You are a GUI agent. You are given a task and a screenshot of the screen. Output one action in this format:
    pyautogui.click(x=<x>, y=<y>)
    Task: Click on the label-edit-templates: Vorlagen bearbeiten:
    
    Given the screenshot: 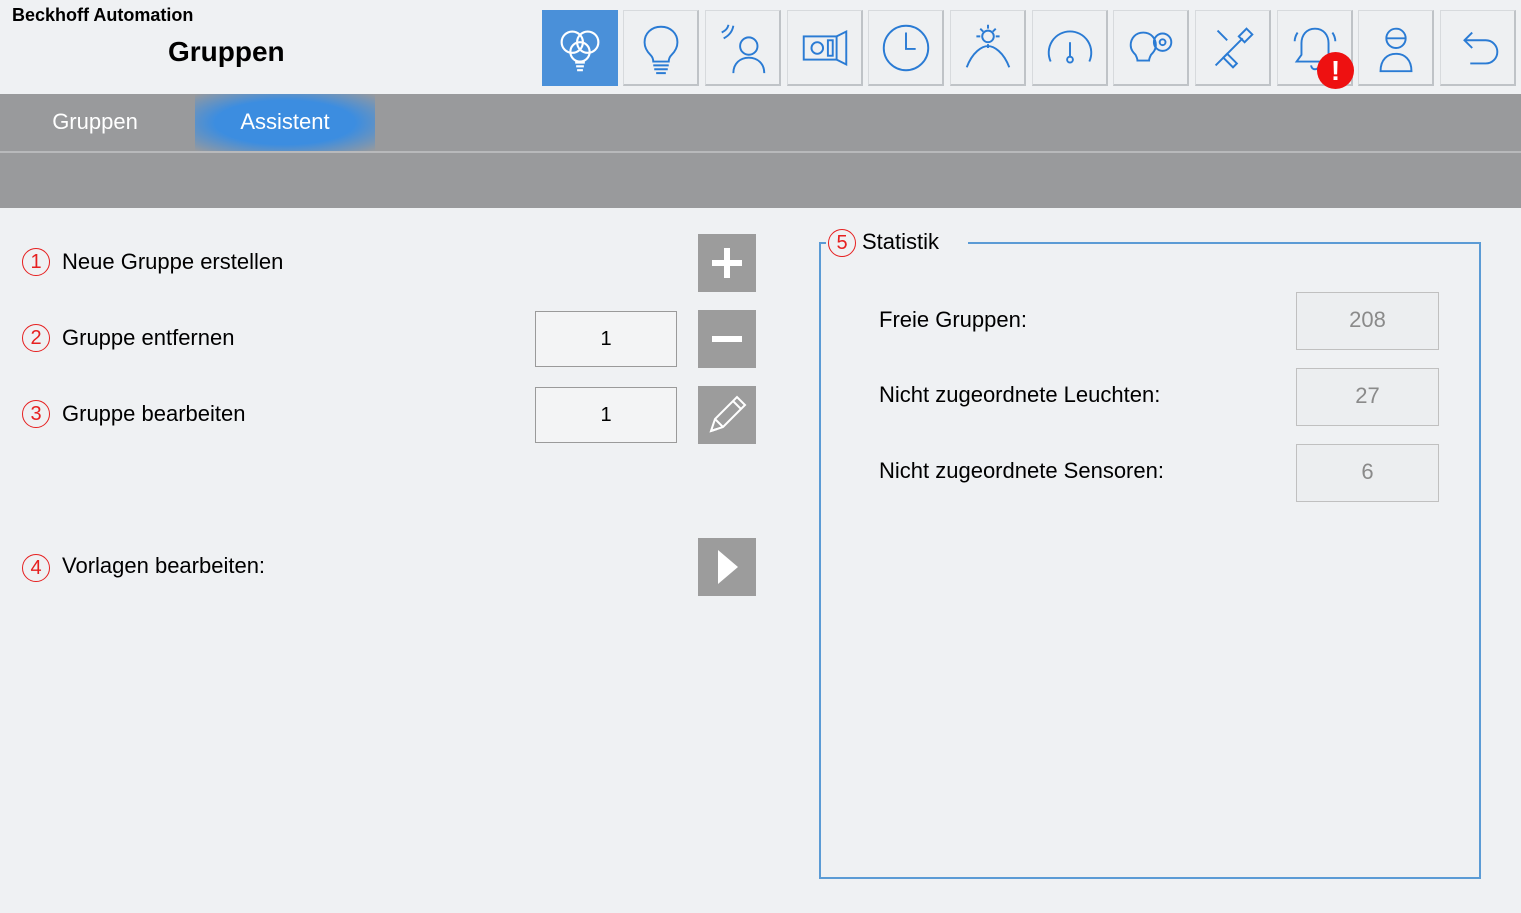 What is the action you would take?
    pyautogui.click(x=164, y=565)
    